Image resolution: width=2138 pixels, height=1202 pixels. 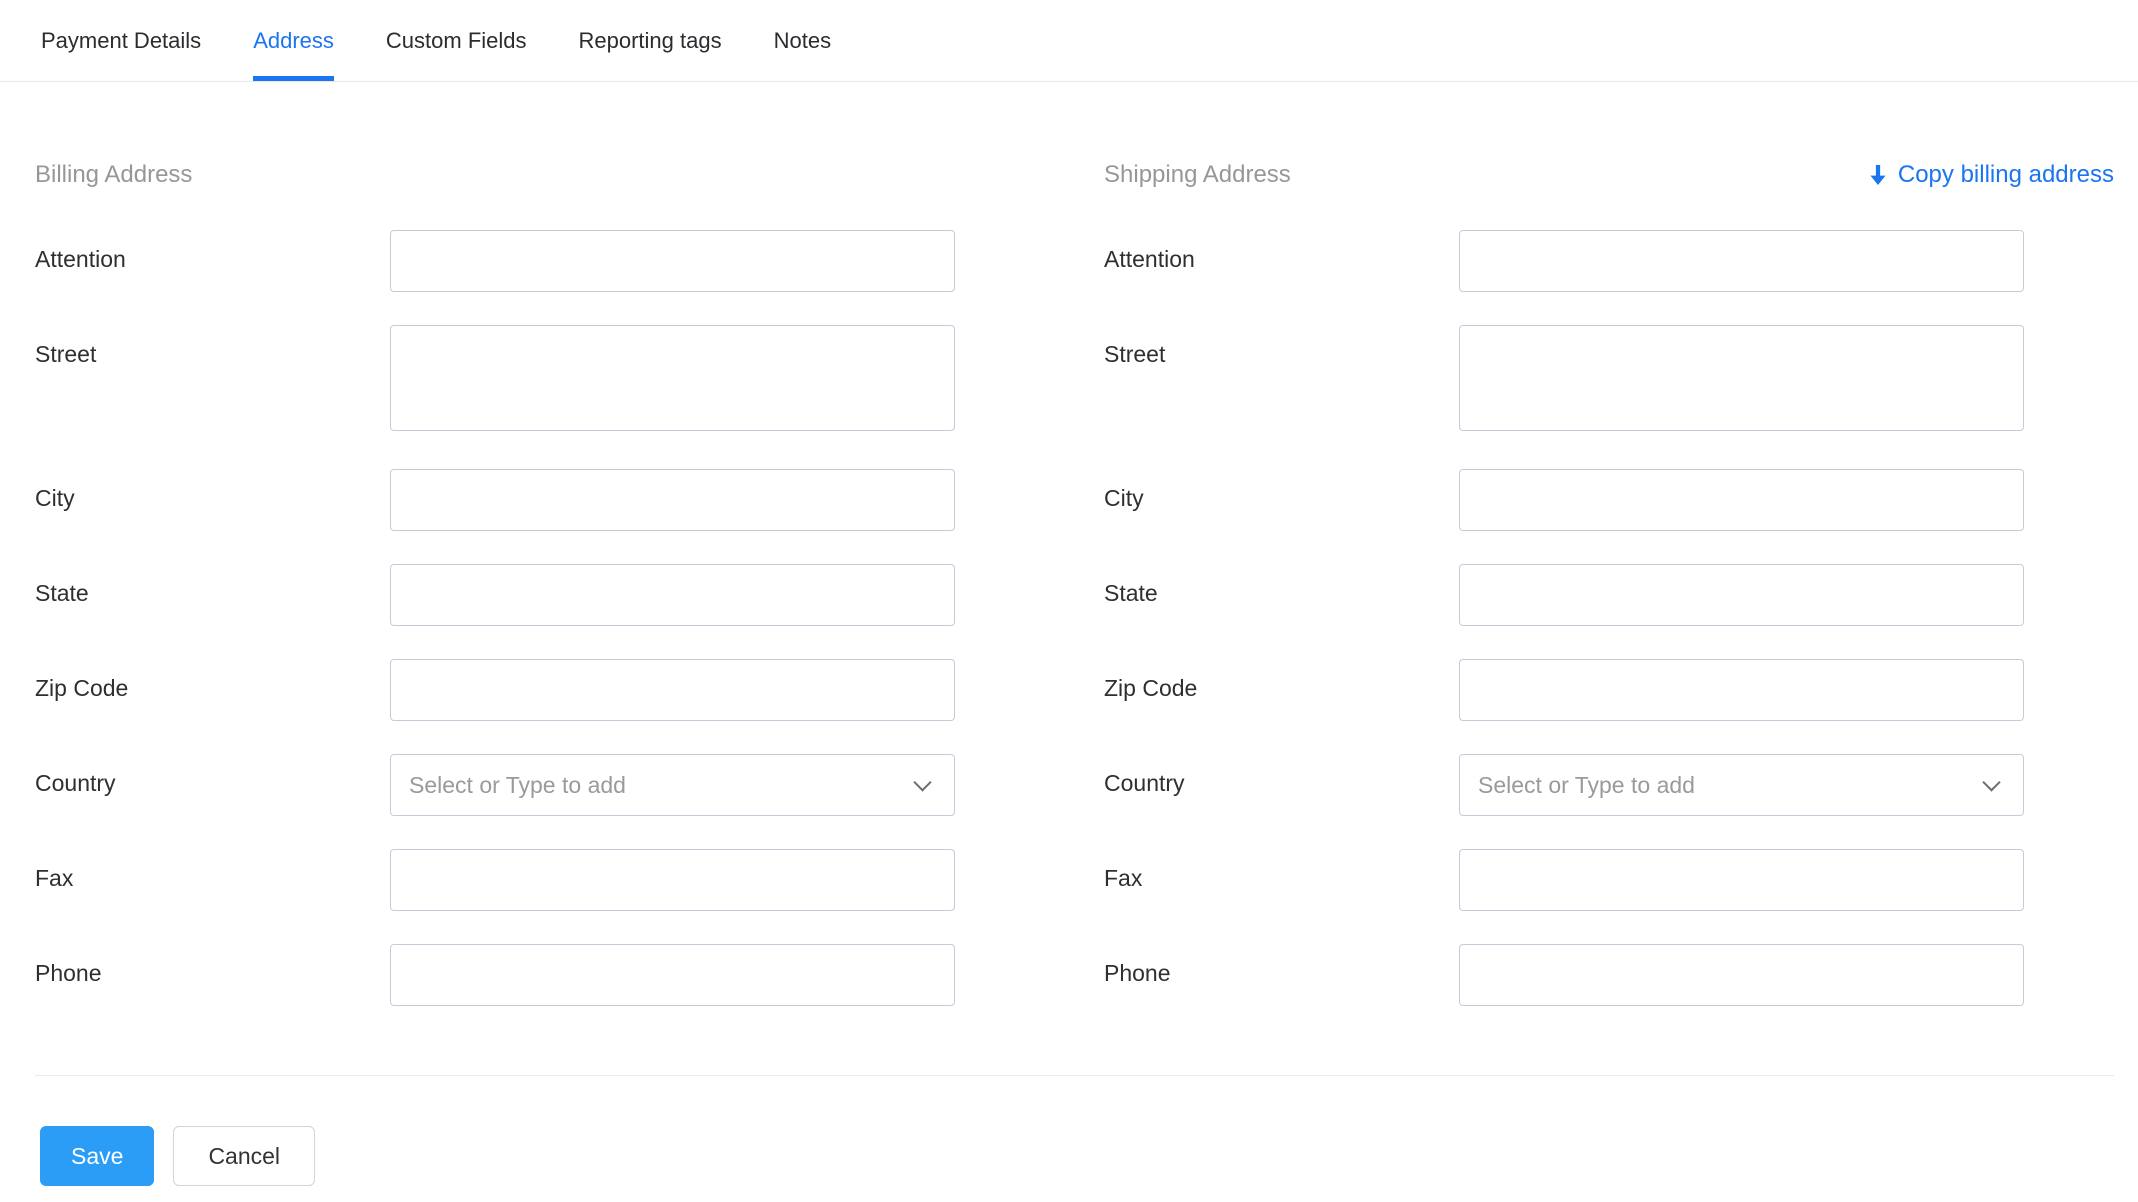 What do you see at coordinates (1741, 880) in the screenshot?
I see `shipping-fax-input` at bounding box center [1741, 880].